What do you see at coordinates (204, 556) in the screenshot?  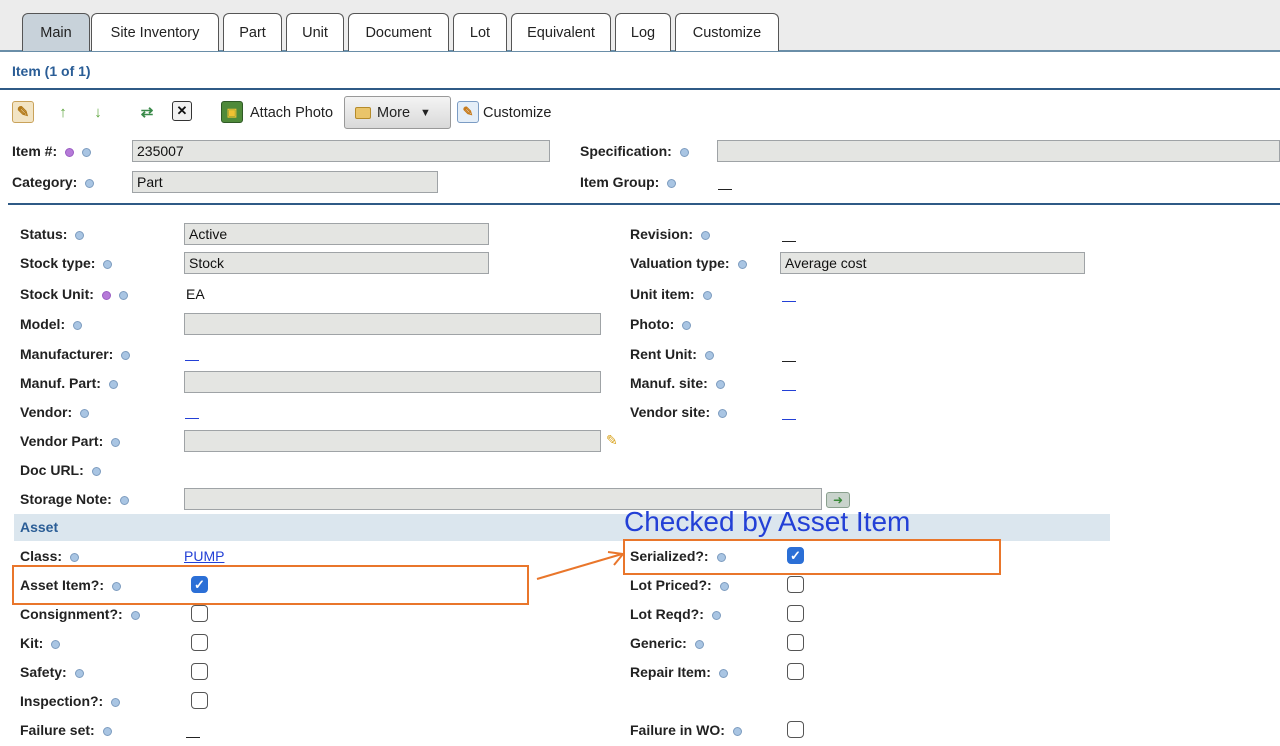 I see `class-link: PUMP` at bounding box center [204, 556].